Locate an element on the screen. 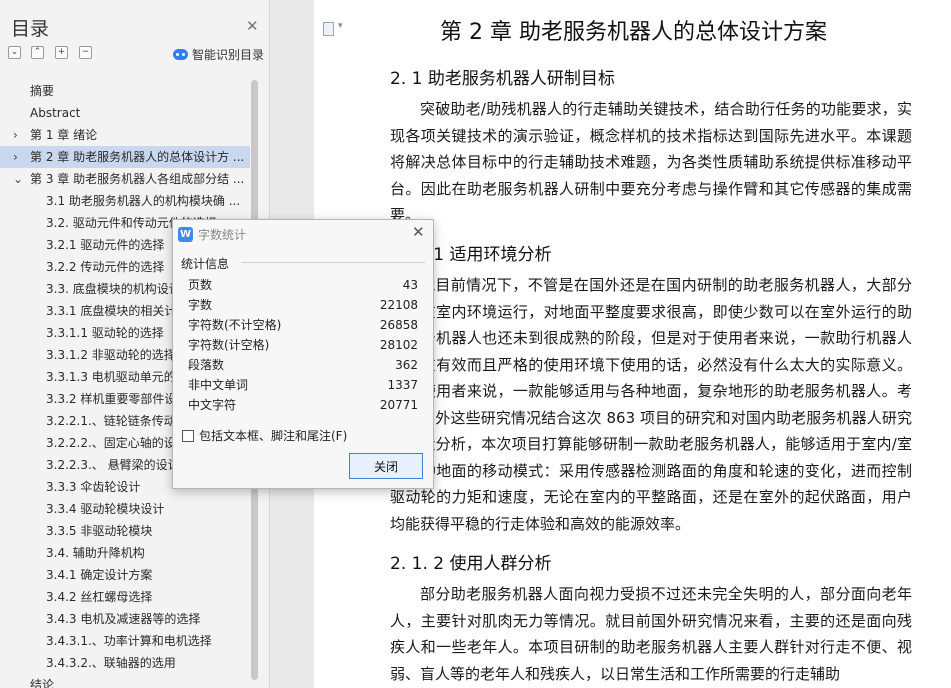 The height and width of the screenshot is (688, 951). outline-item-label: 3.4.1 确定设计方案 is located at coordinates (99, 575).